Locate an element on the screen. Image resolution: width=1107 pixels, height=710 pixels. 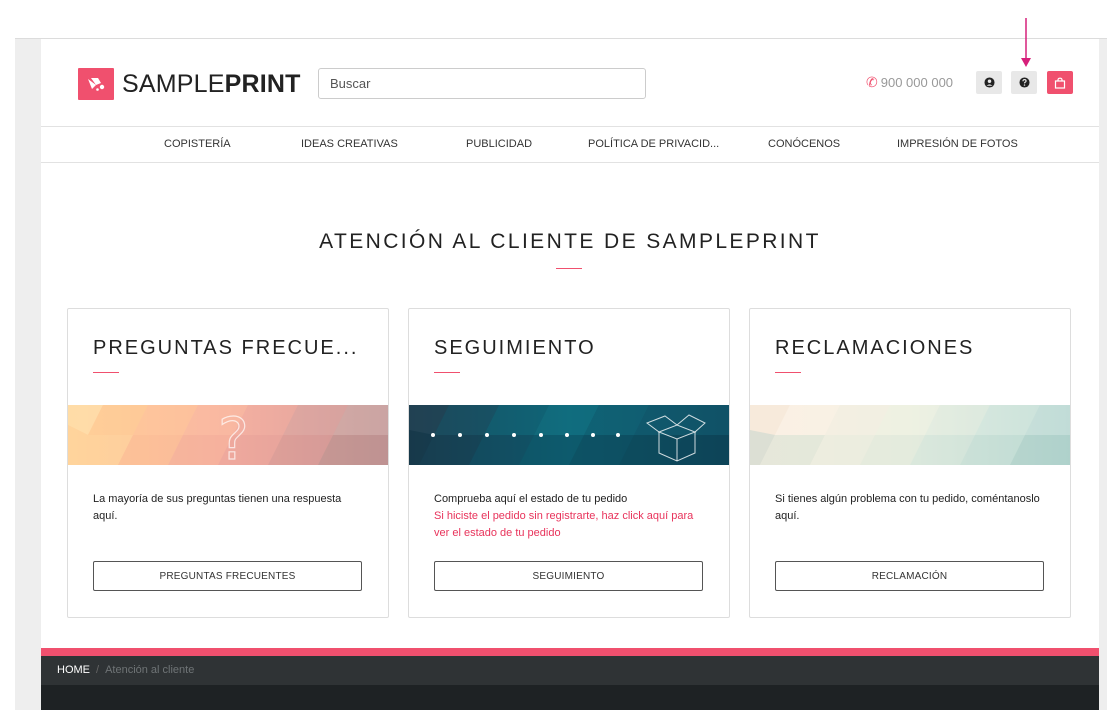
claims-button: RECLAMACIÓN is located at coordinates (909, 576).